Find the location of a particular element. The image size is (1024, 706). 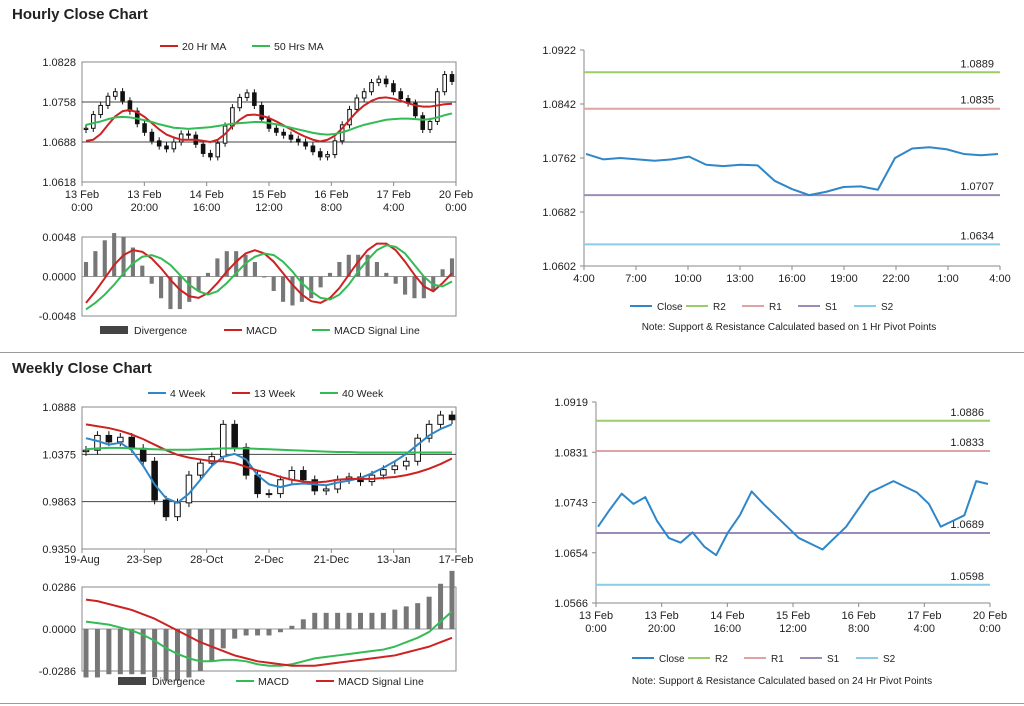

hourly_price-ytick: 1.0688 is located at coordinates (59, 143).